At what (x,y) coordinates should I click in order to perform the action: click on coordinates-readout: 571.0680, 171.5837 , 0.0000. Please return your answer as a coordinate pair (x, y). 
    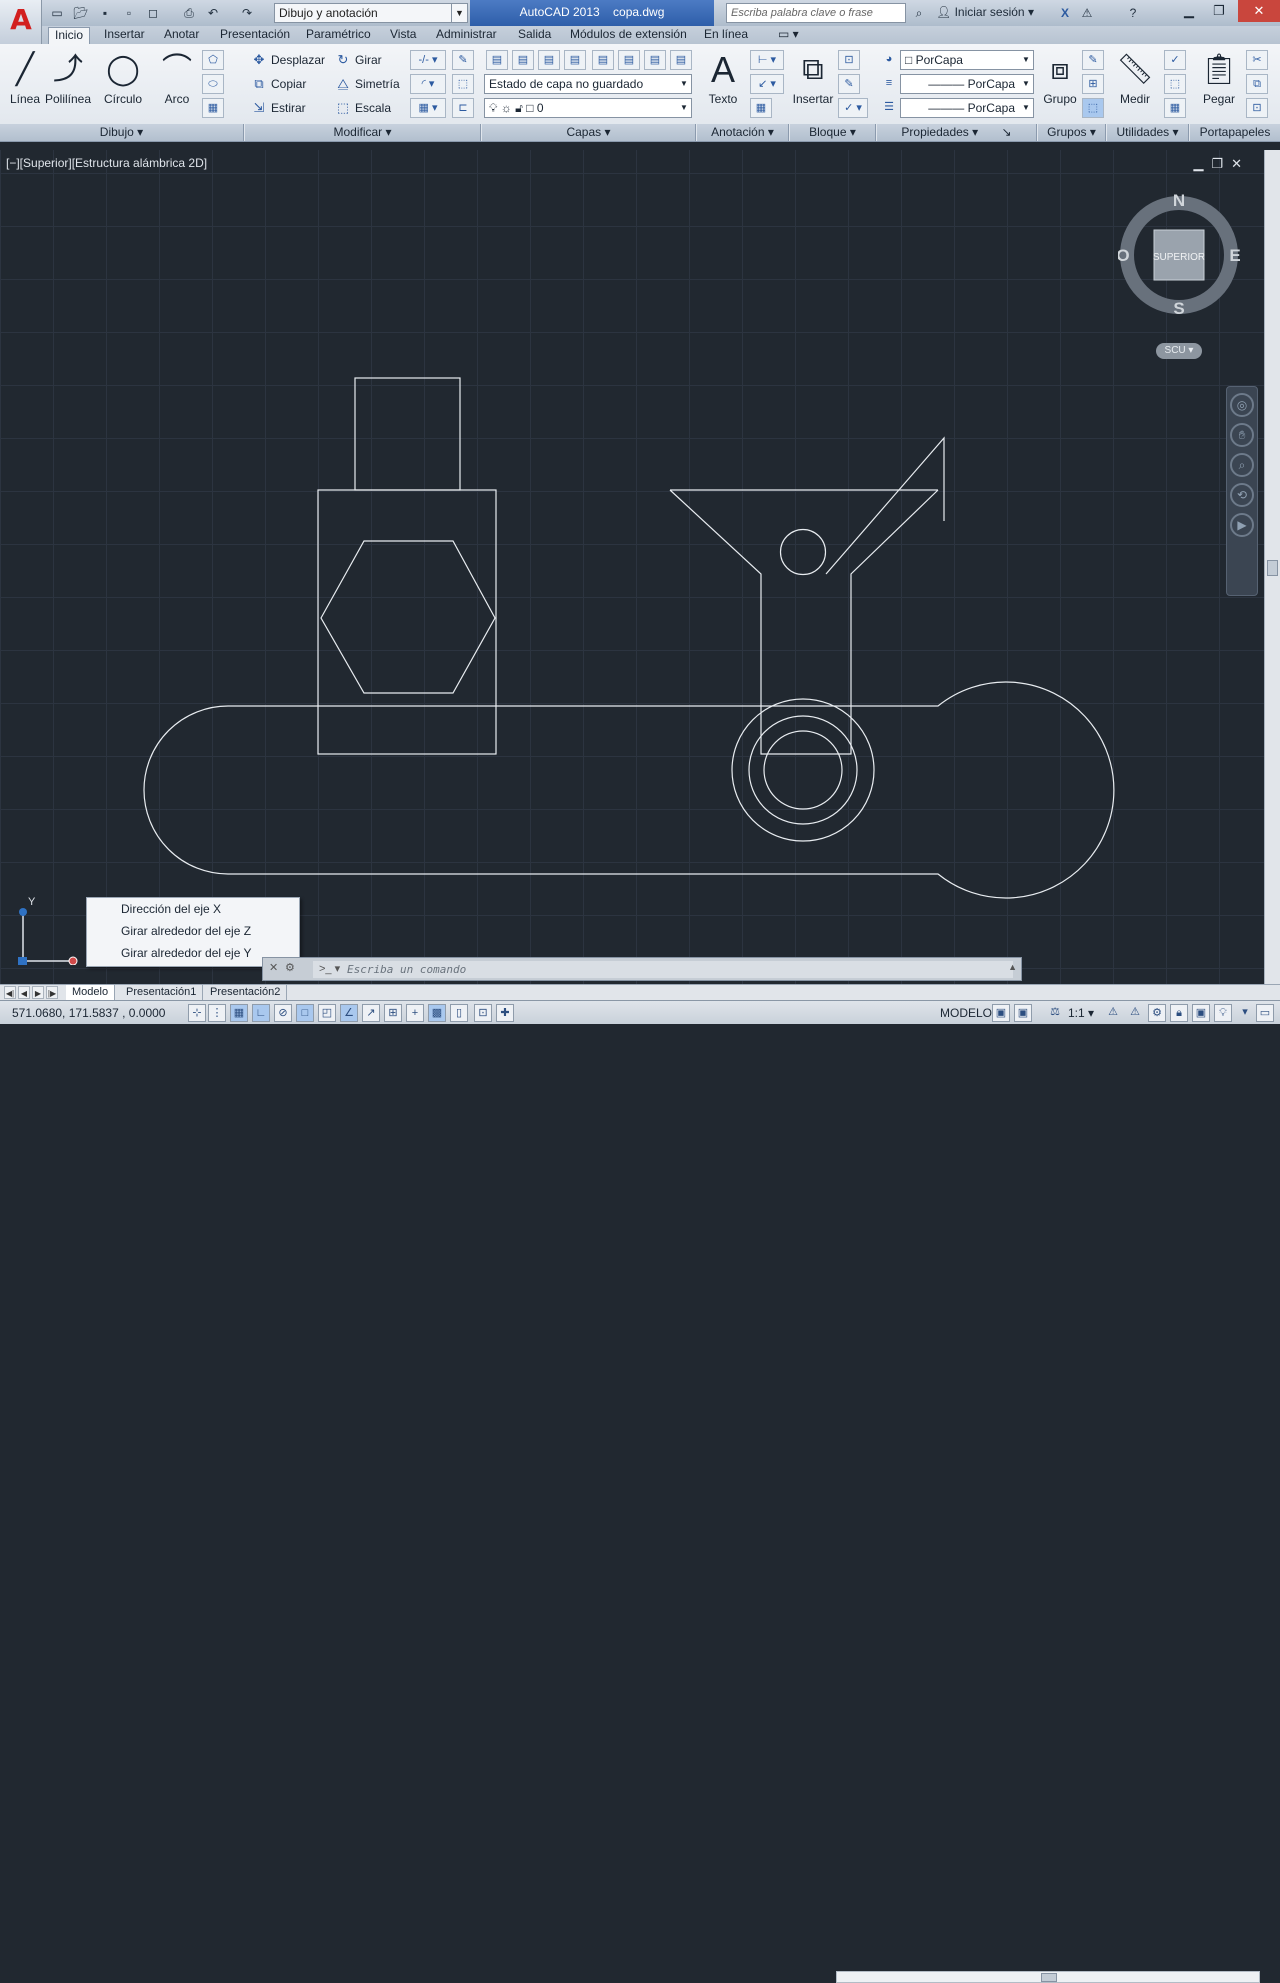
    Looking at the image, I should click on (88, 1013).